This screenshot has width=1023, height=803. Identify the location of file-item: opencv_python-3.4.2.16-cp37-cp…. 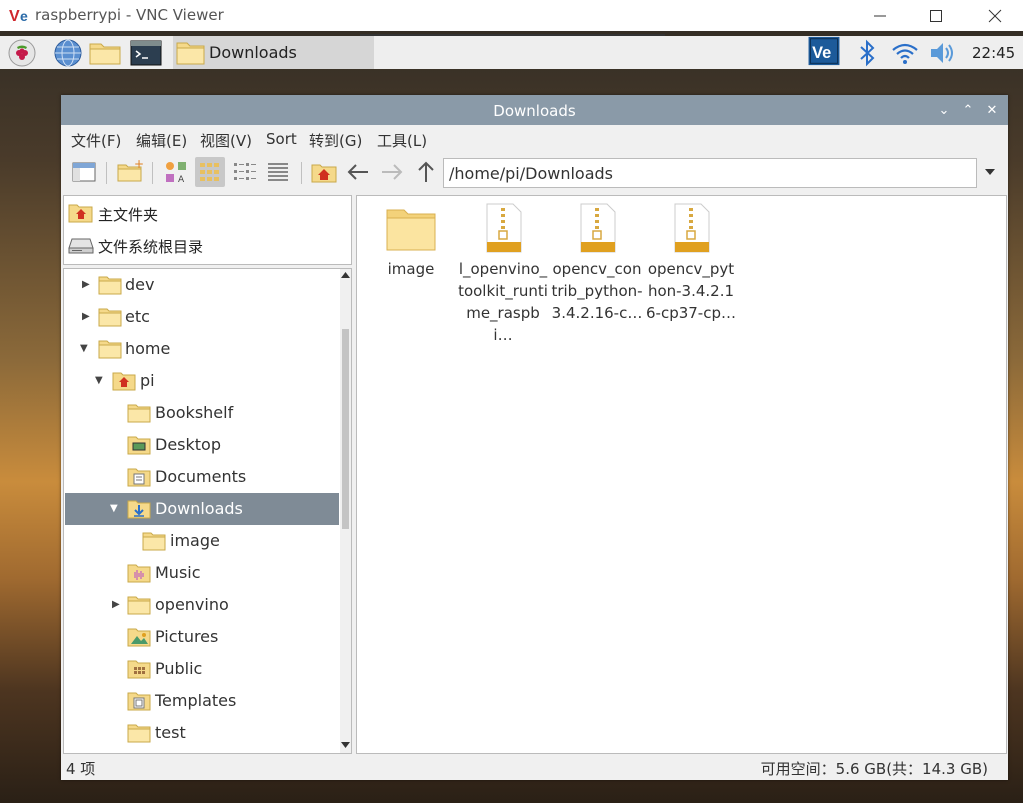
(691, 263).